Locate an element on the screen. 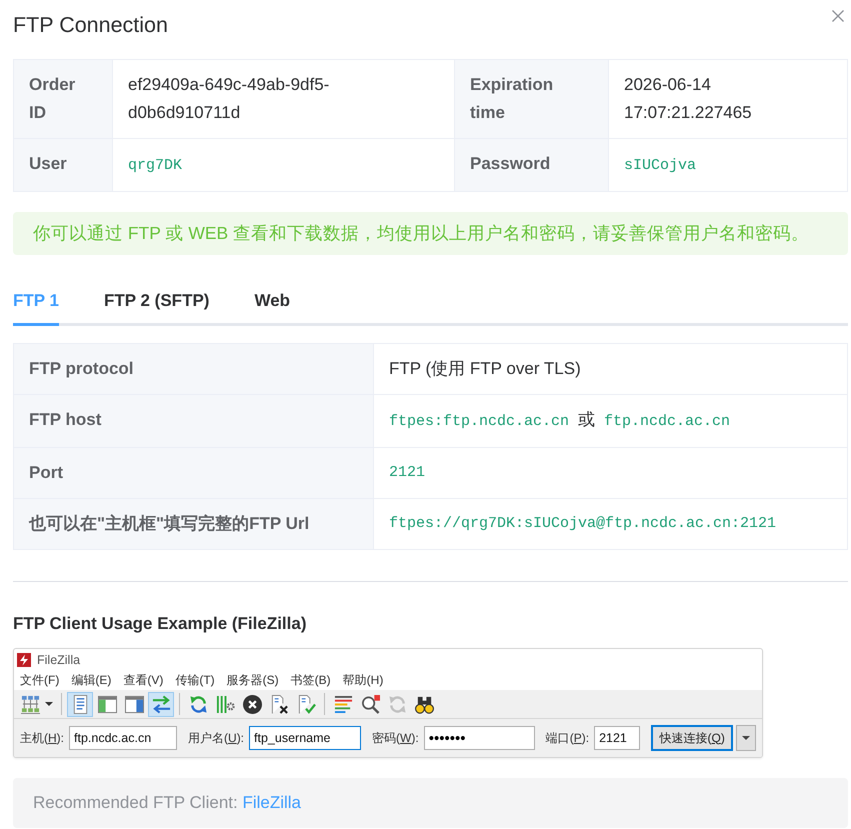 The width and height of the screenshot is (851, 829). menu-item: 帮助(H) is located at coordinates (363, 680).